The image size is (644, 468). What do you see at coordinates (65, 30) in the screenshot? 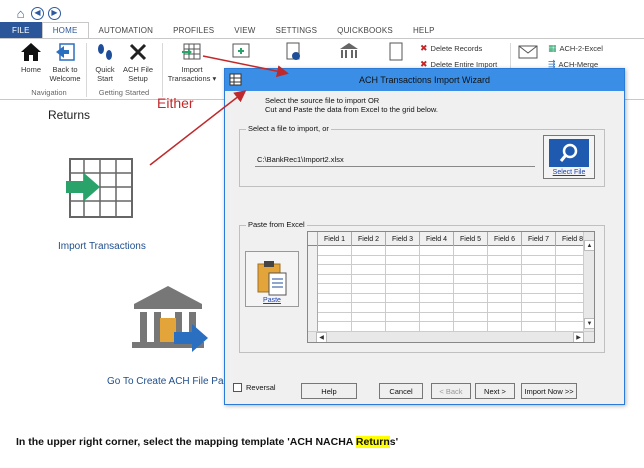
I see `tab-home: HOME` at bounding box center [65, 30].